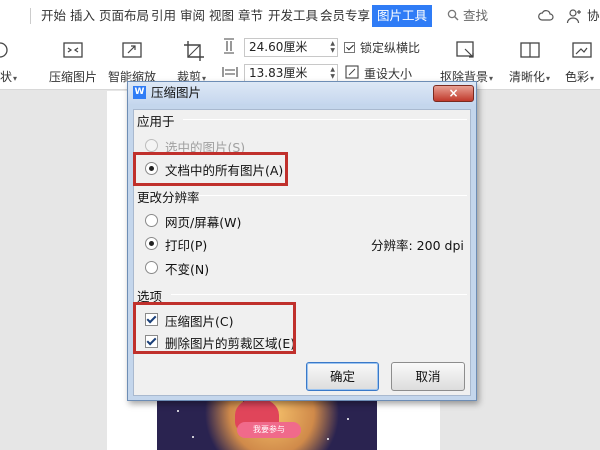  What do you see at coordinates (192, 16) in the screenshot?
I see `tab-review: 审阅` at bounding box center [192, 16].